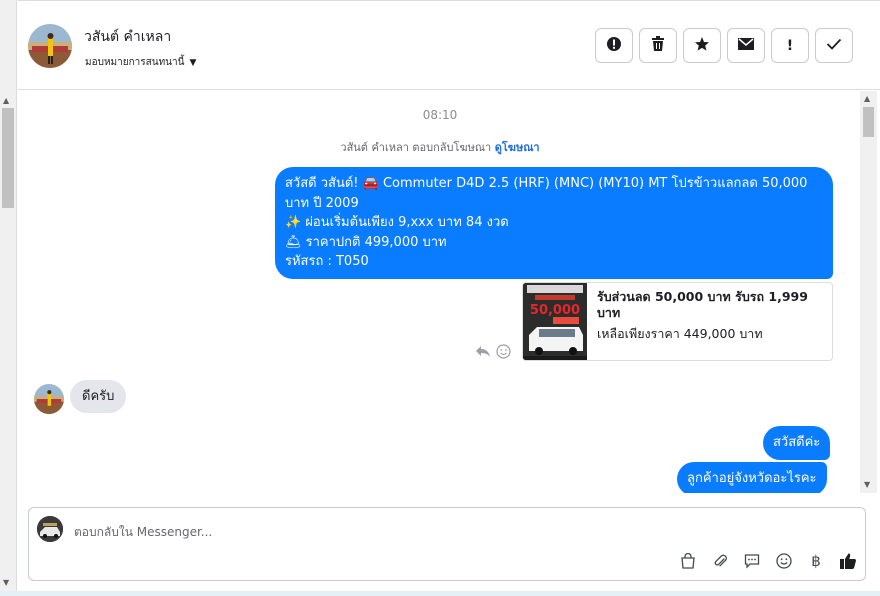 Image resolution: width=880 pixels, height=596 pixels. Describe the element at coordinates (768, 561) in the screenshot. I see `composer-tools: ฿` at that location.